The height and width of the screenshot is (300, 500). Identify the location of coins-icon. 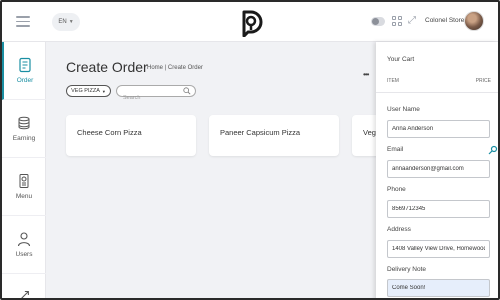
(24, 123).